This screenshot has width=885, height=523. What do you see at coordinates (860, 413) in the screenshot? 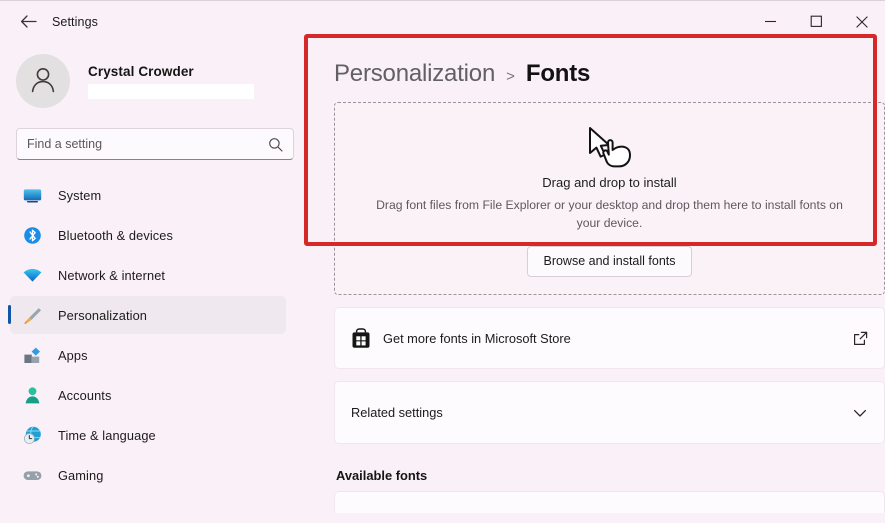
I see `chevron-down-icon` at bounding box center [860, 413].